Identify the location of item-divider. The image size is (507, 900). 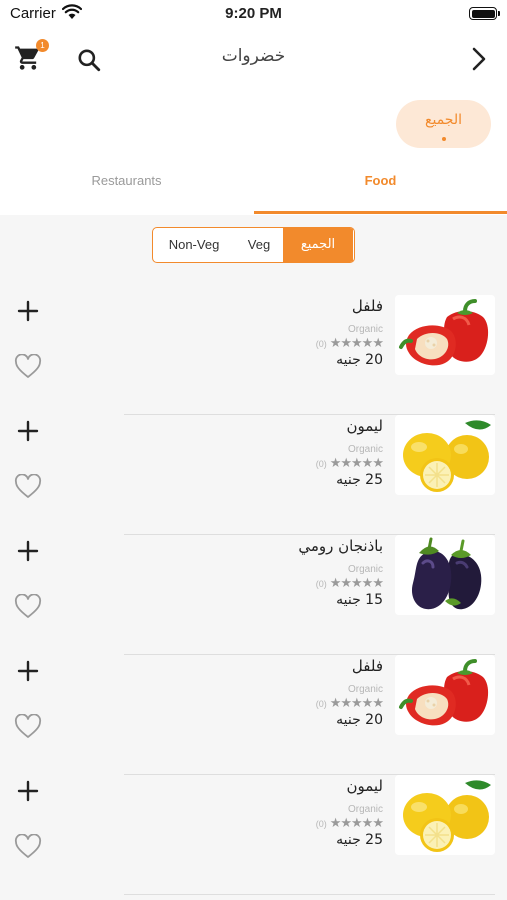
(309, 894).